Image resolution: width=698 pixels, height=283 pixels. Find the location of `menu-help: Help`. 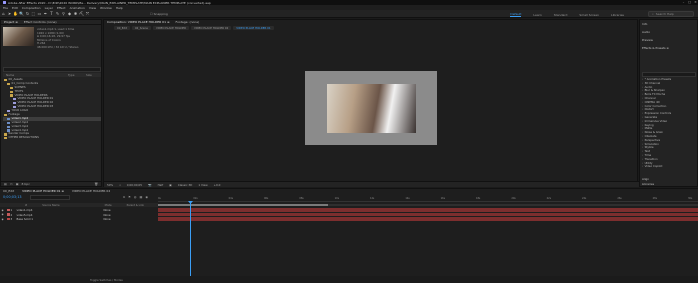

menu-help: Help is located at coordinates (119, 8).